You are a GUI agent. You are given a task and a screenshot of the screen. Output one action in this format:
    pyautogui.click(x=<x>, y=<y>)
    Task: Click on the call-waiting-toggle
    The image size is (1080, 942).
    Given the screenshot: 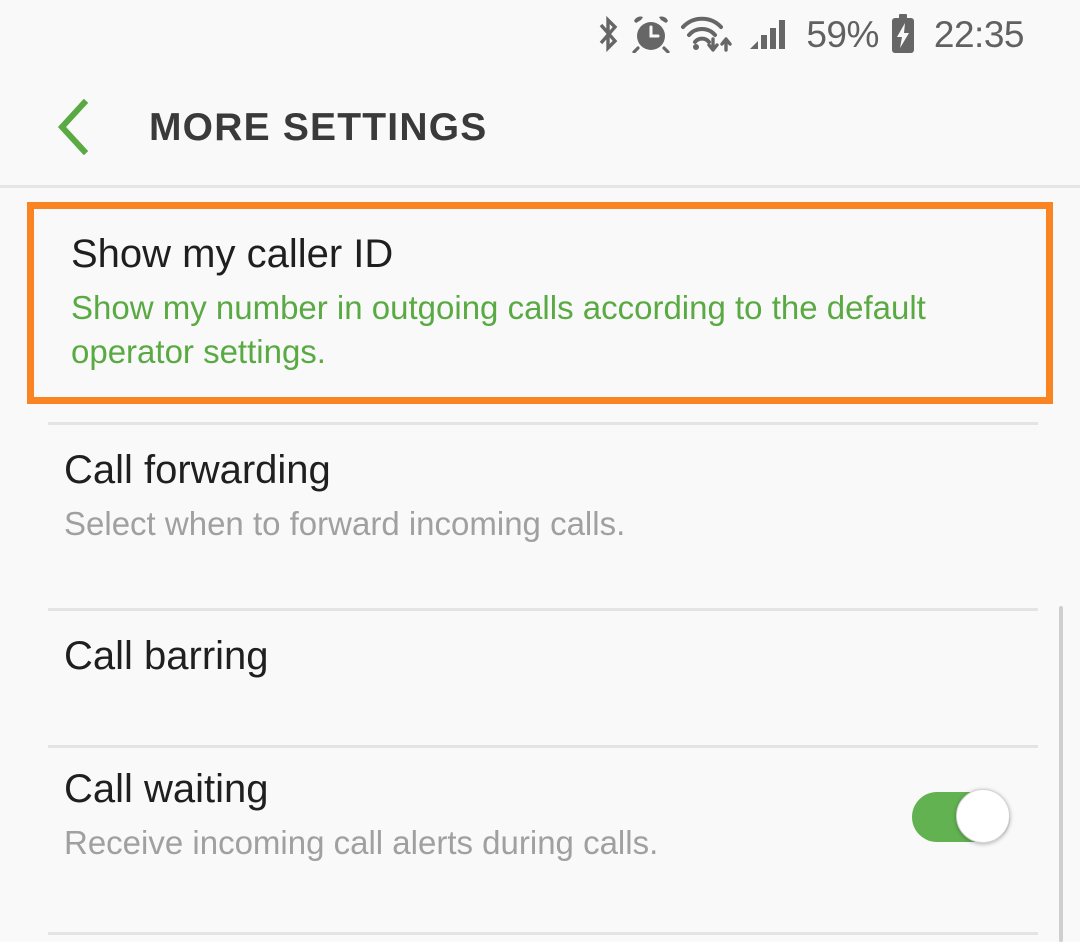 What is the action you would take?
    pyautogui.click(x=961, y=815)
    